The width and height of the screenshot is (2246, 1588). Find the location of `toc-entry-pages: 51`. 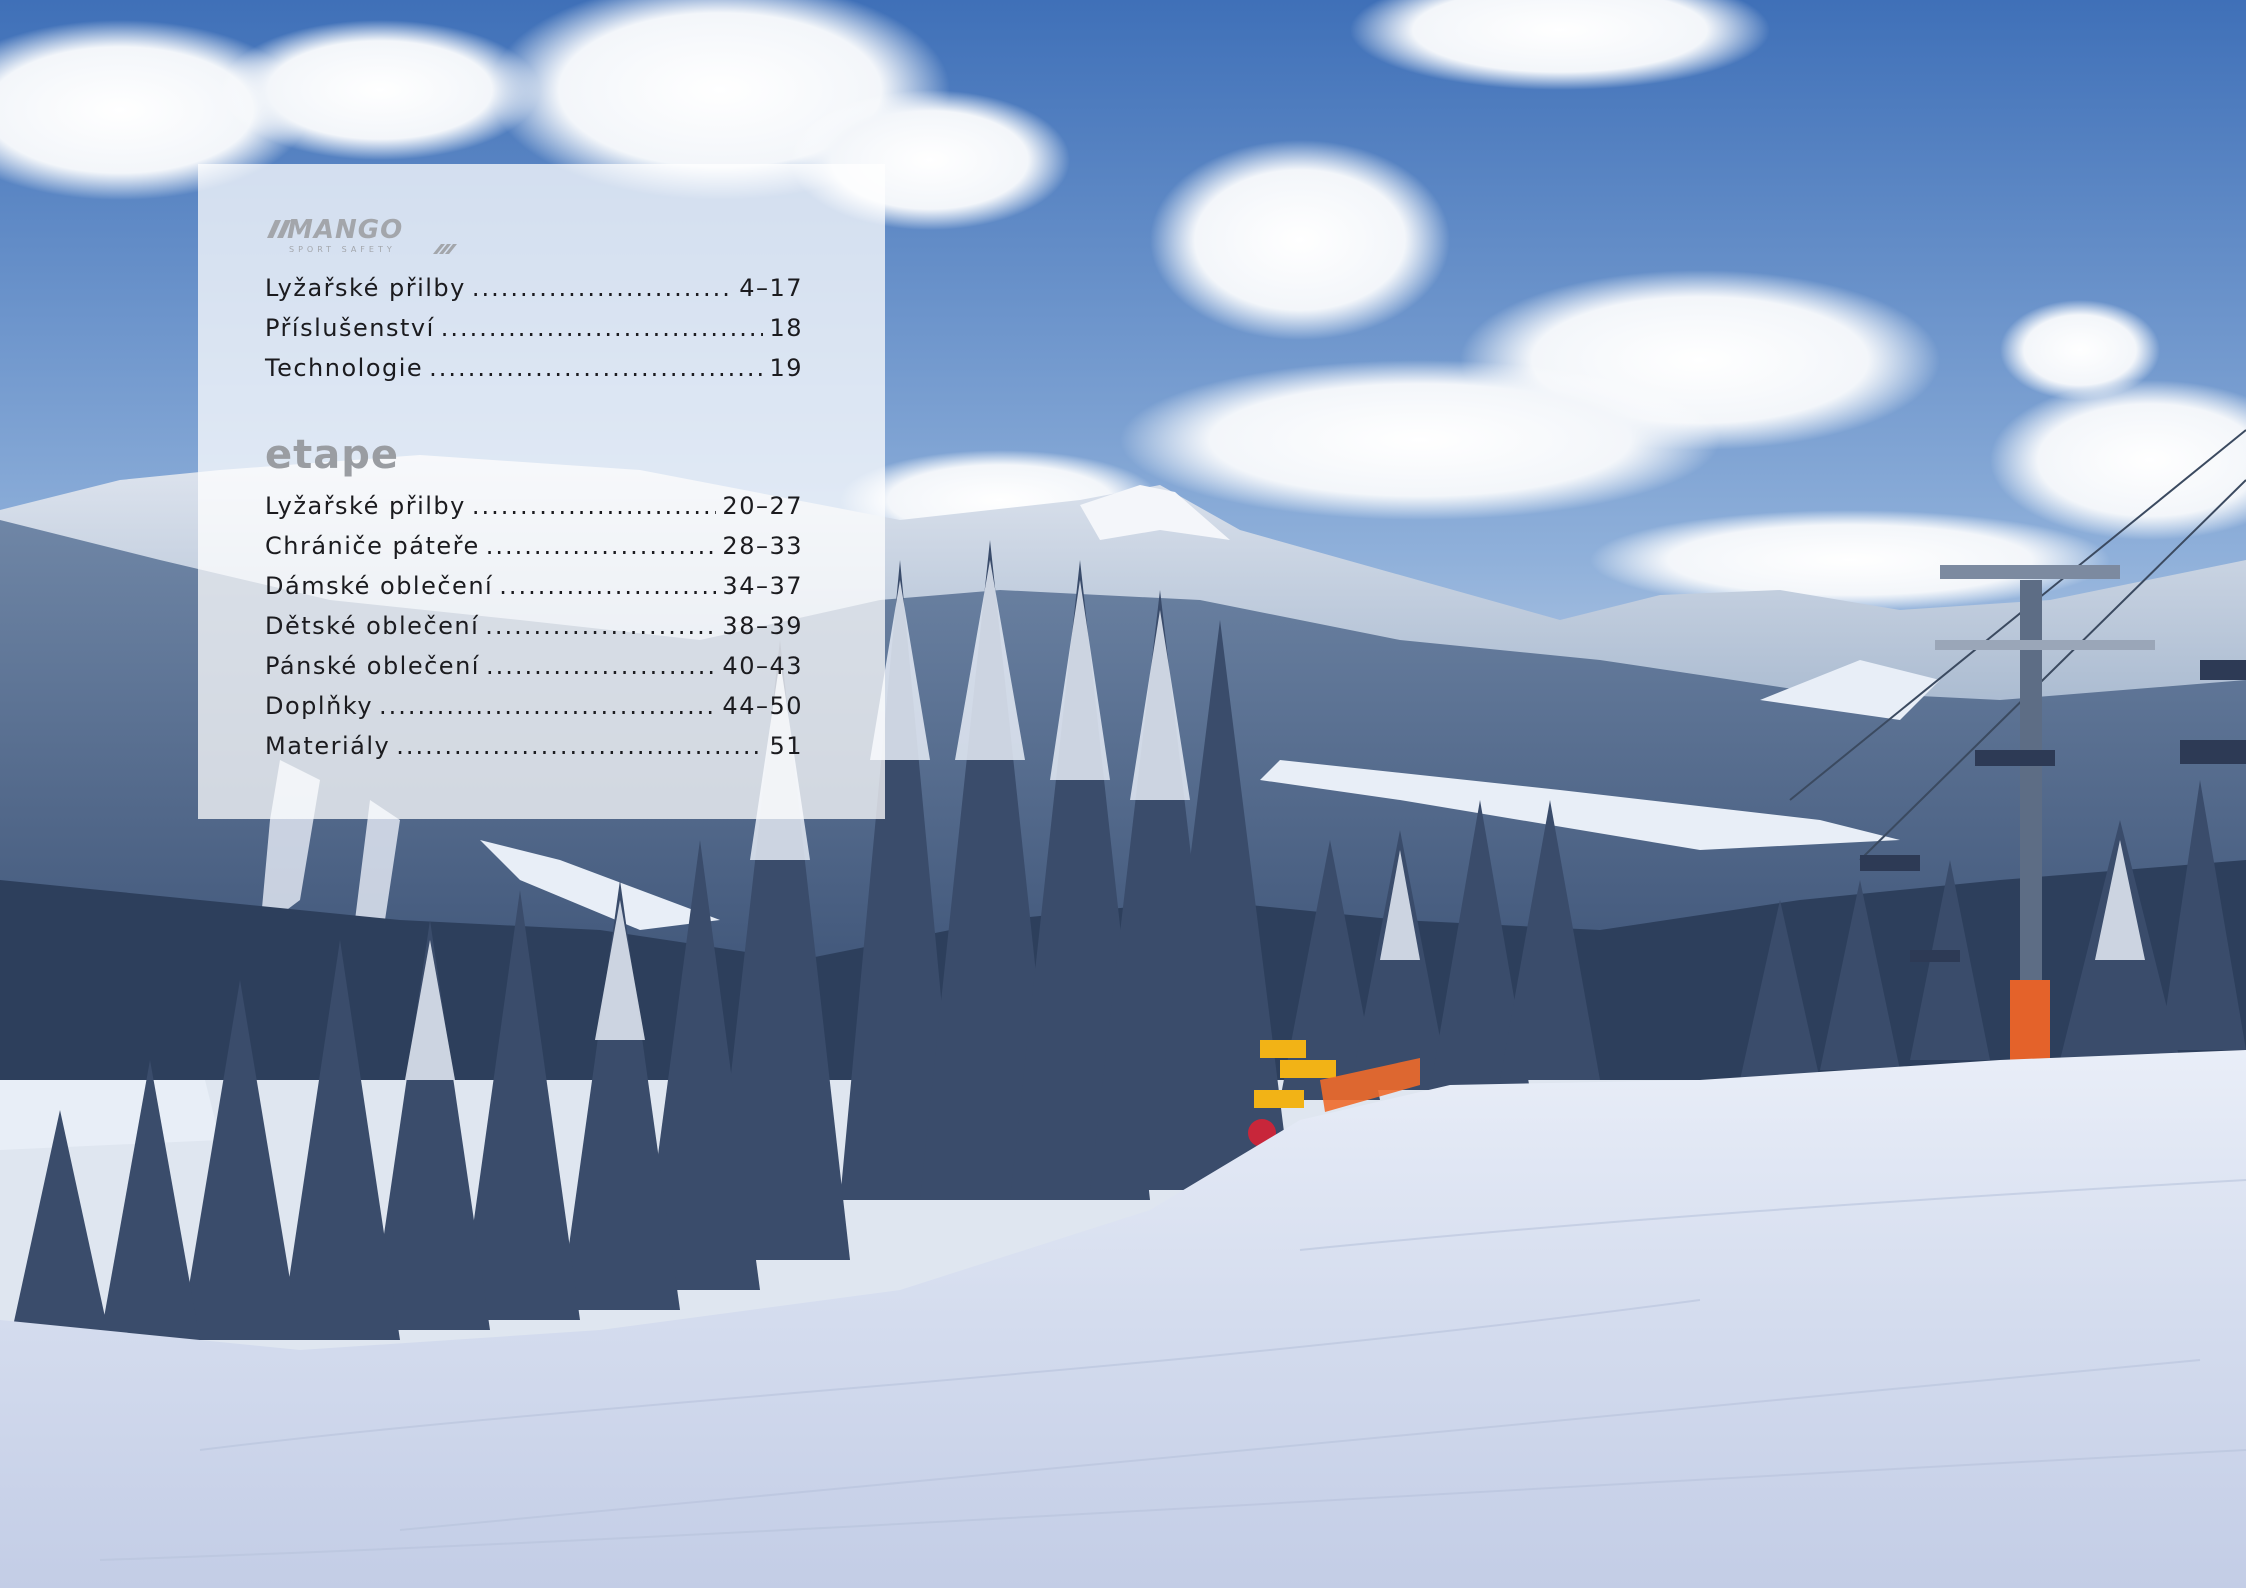

toc-entry-pages: 51 is located at coordinates (786, 746).